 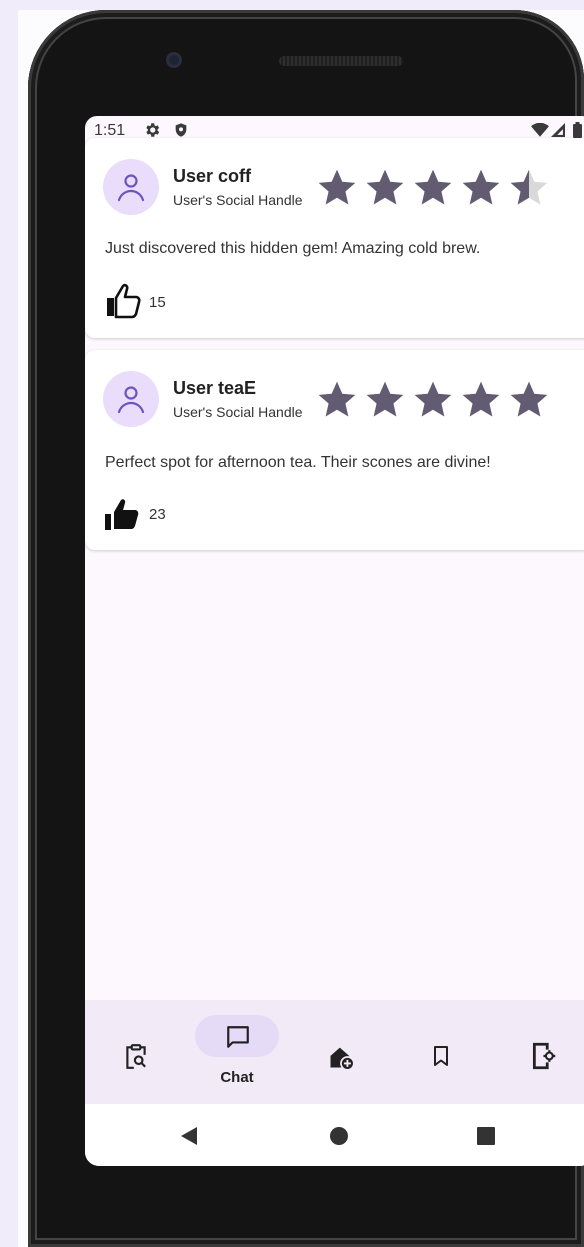 I want to click on back-icon, so click(x=189, y=1136).